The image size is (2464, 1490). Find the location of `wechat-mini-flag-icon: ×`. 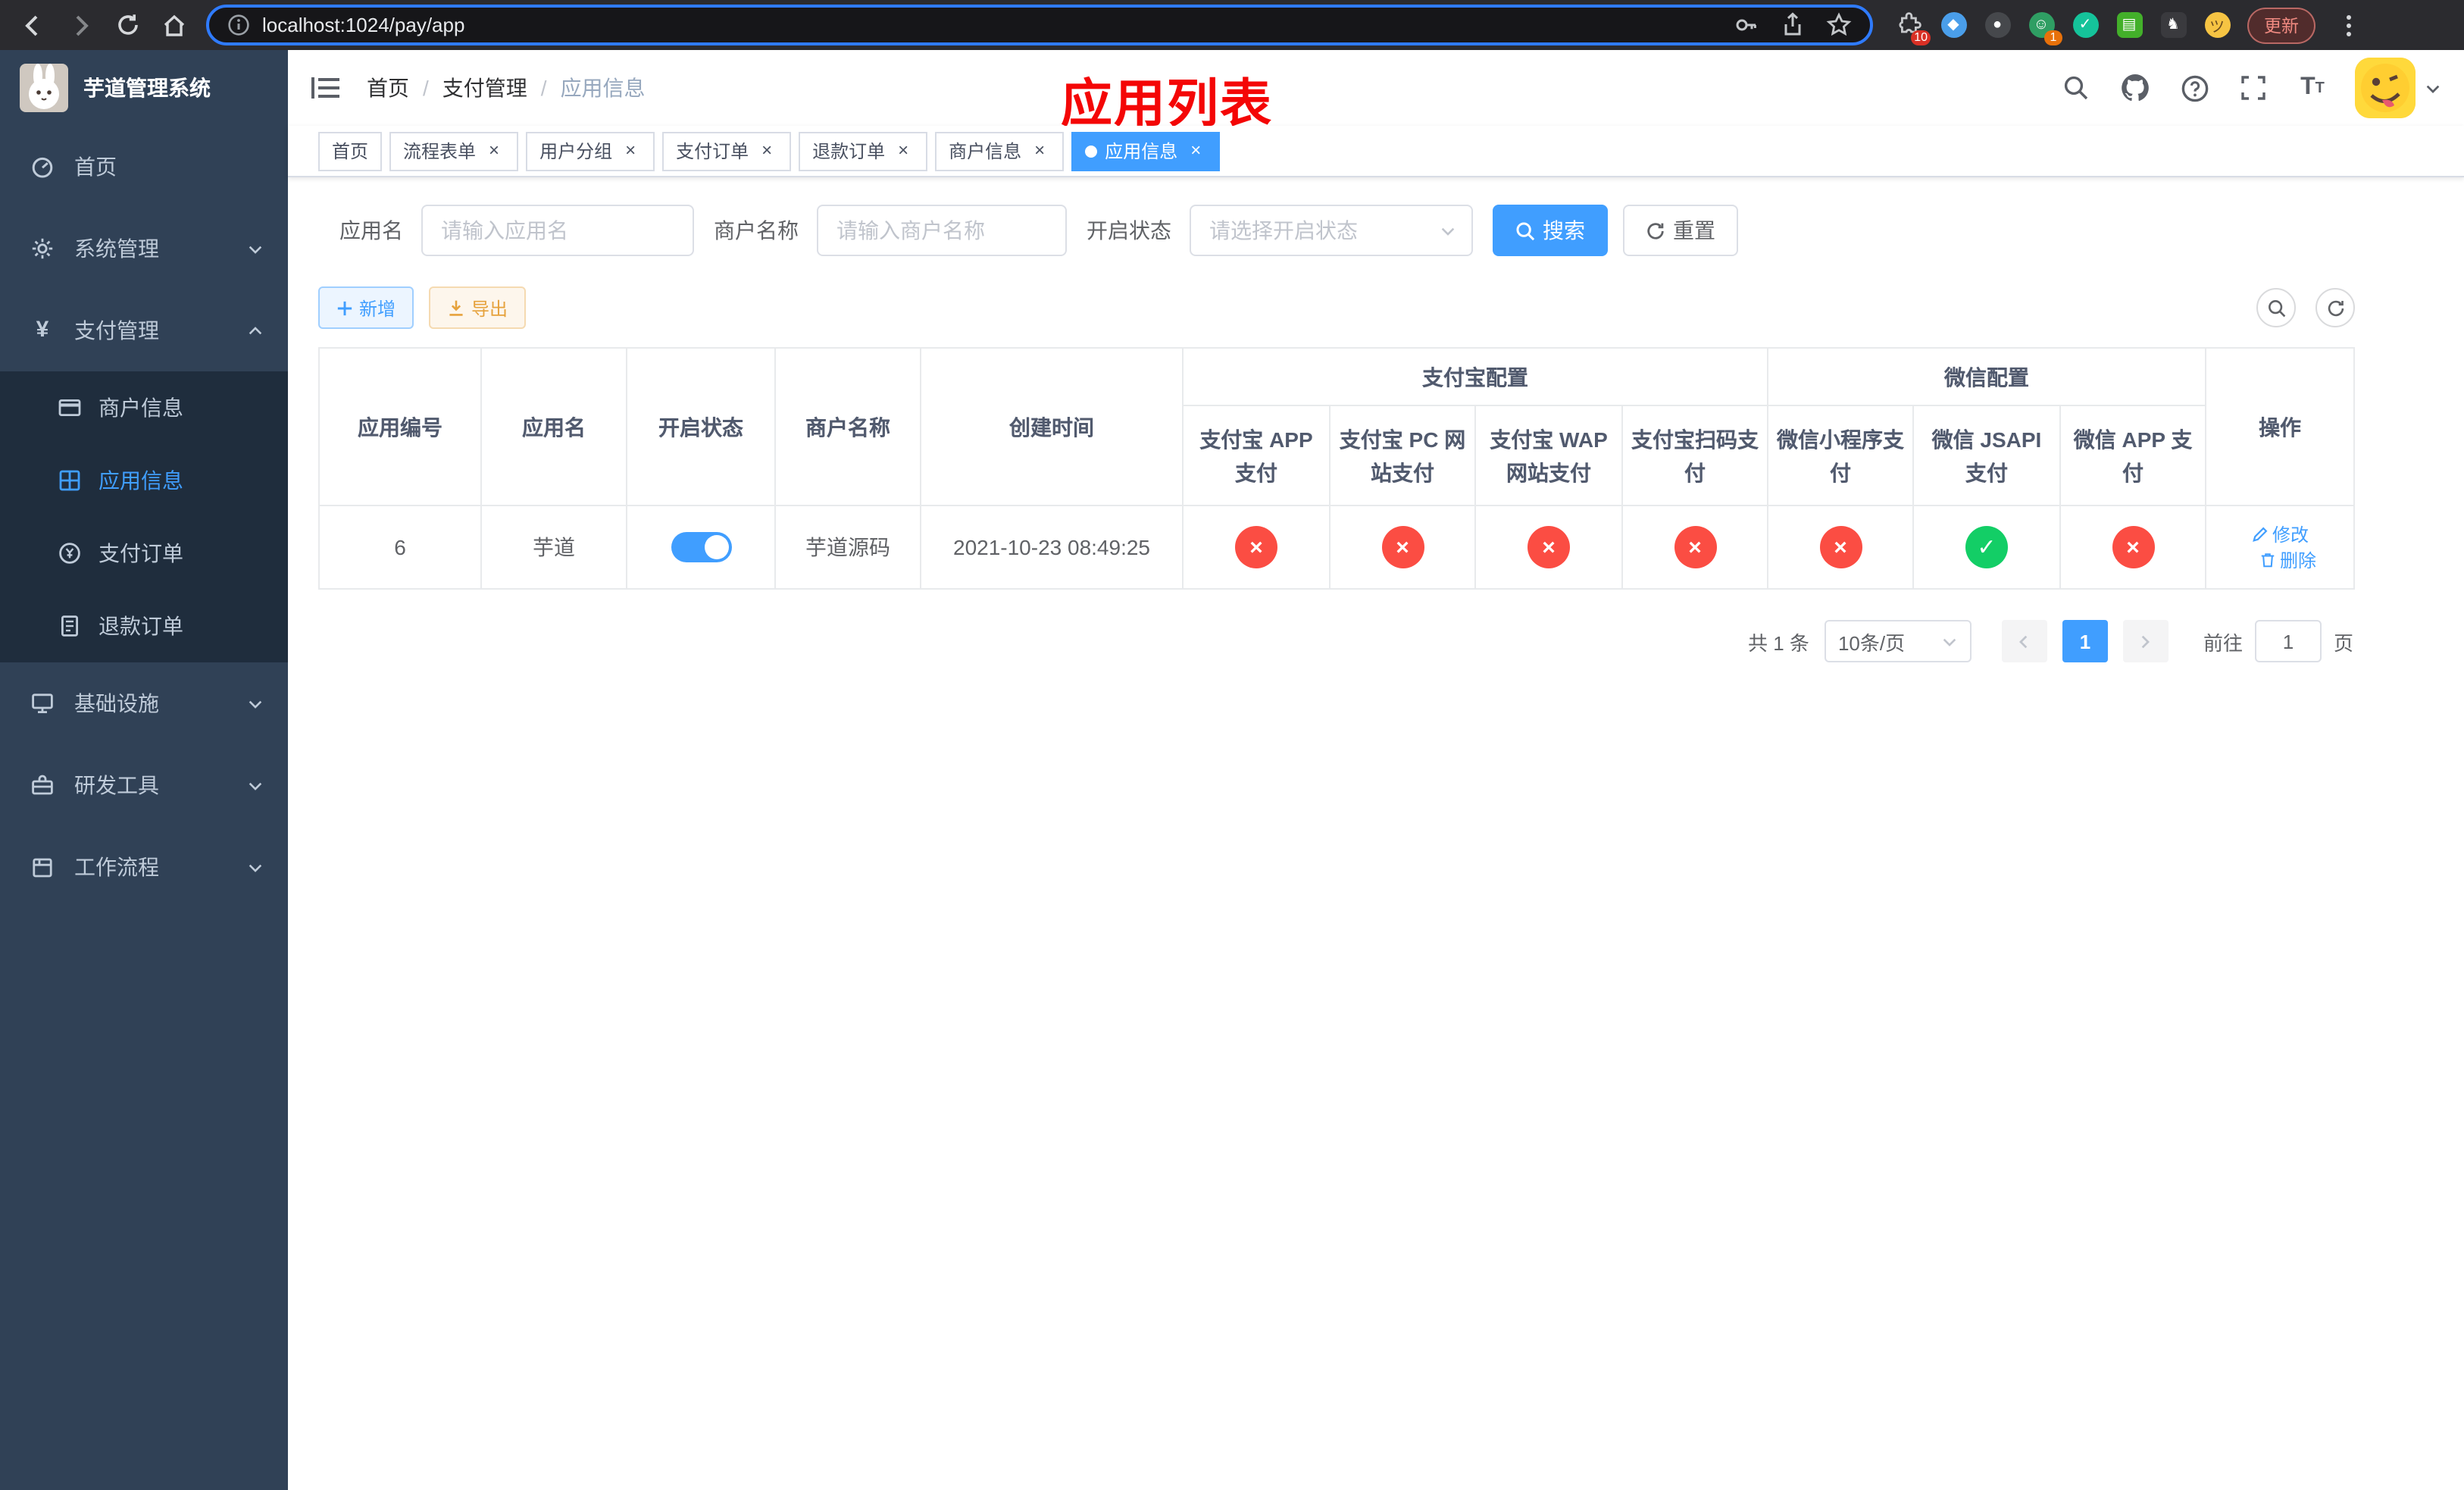

wechat-mini-flag-icon: × is located at coordinates (1840, 547).